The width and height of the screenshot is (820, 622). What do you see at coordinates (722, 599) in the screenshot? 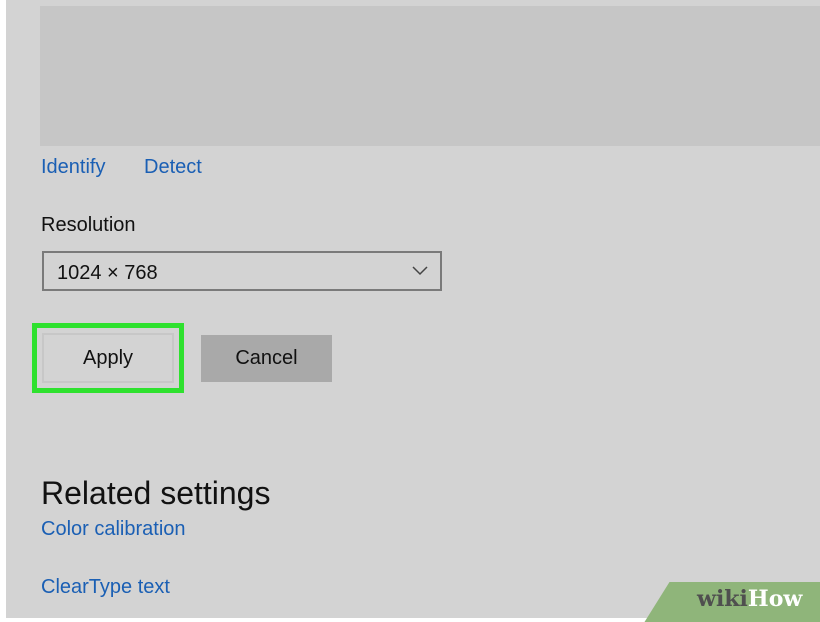
I see `watermark-wiki: wiki` at bounding box center [722, 599].